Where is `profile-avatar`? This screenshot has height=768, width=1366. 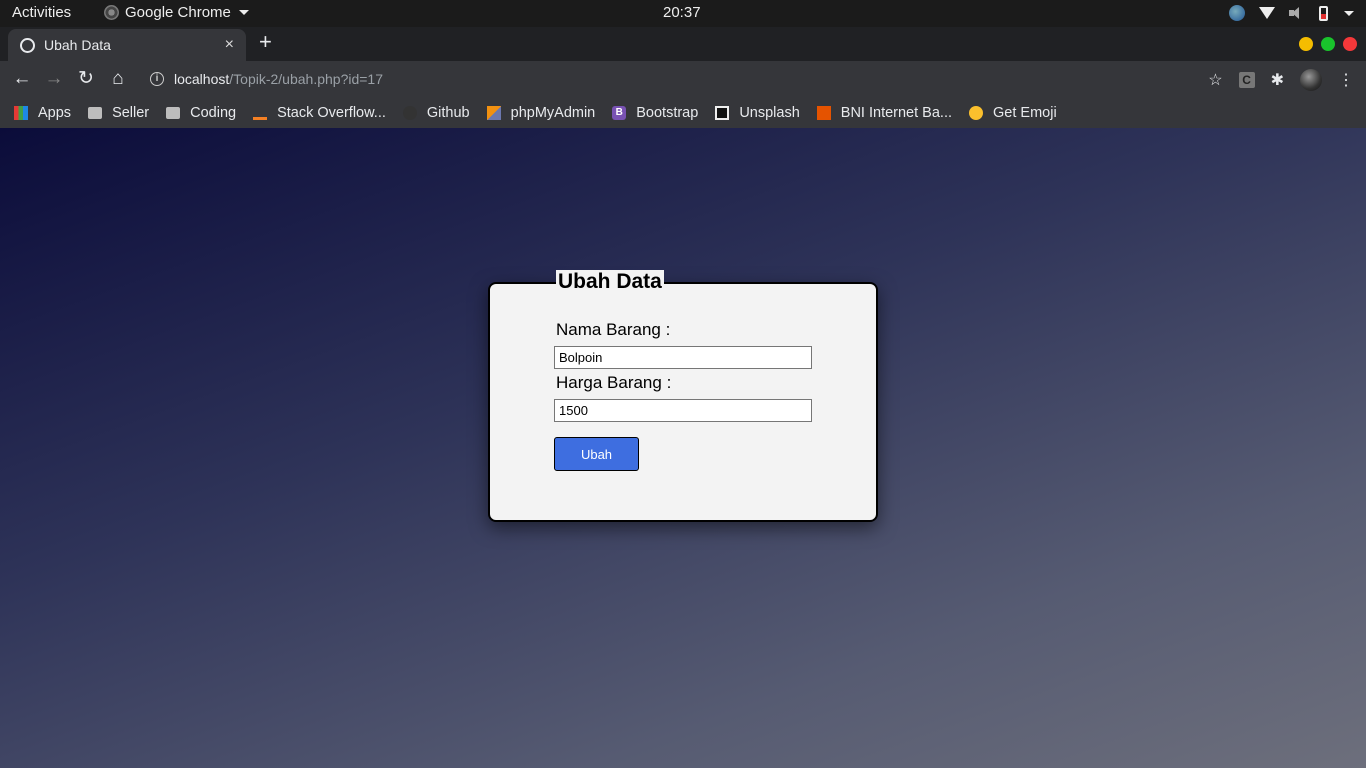 profile-avatar is located at coordinates (1311, 80).